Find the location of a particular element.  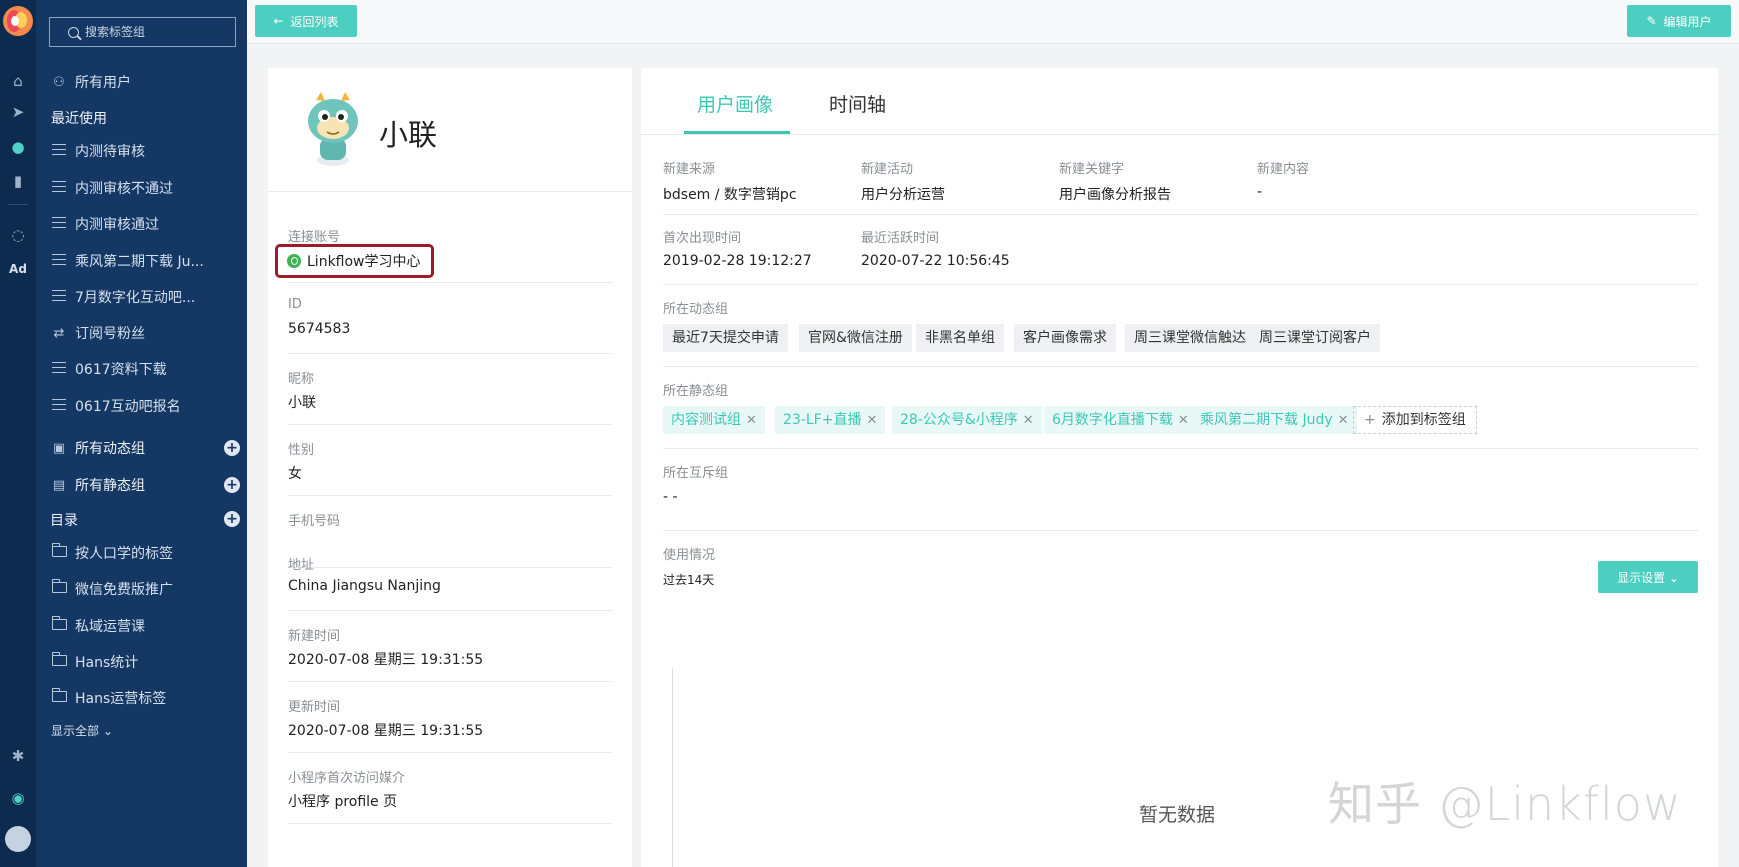

ad-icon: Ad is located at coordinates (18, 269).